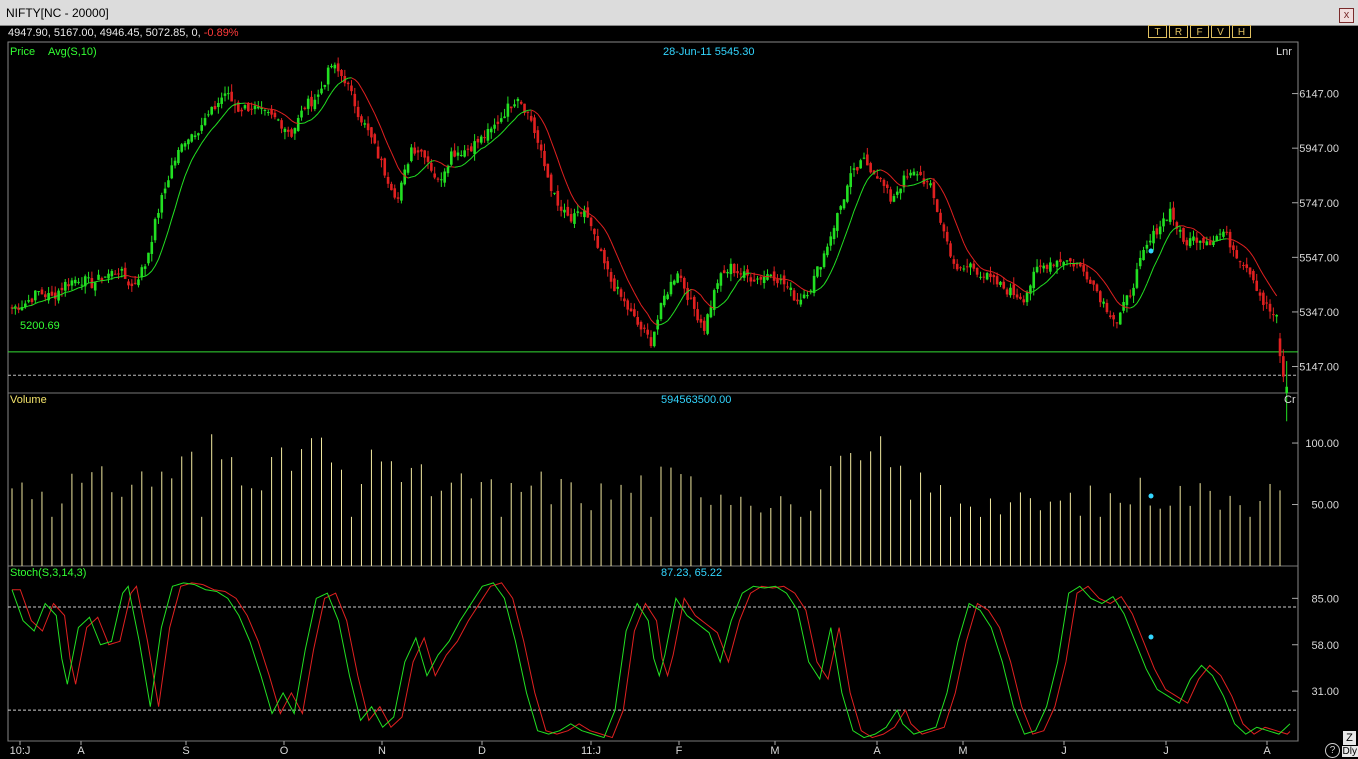 The image size is (1358, 759). What do you see at coordinates (1151, 637) in the screenshot?
I see `crosshair-marker` at bounding box center [1151, 637].